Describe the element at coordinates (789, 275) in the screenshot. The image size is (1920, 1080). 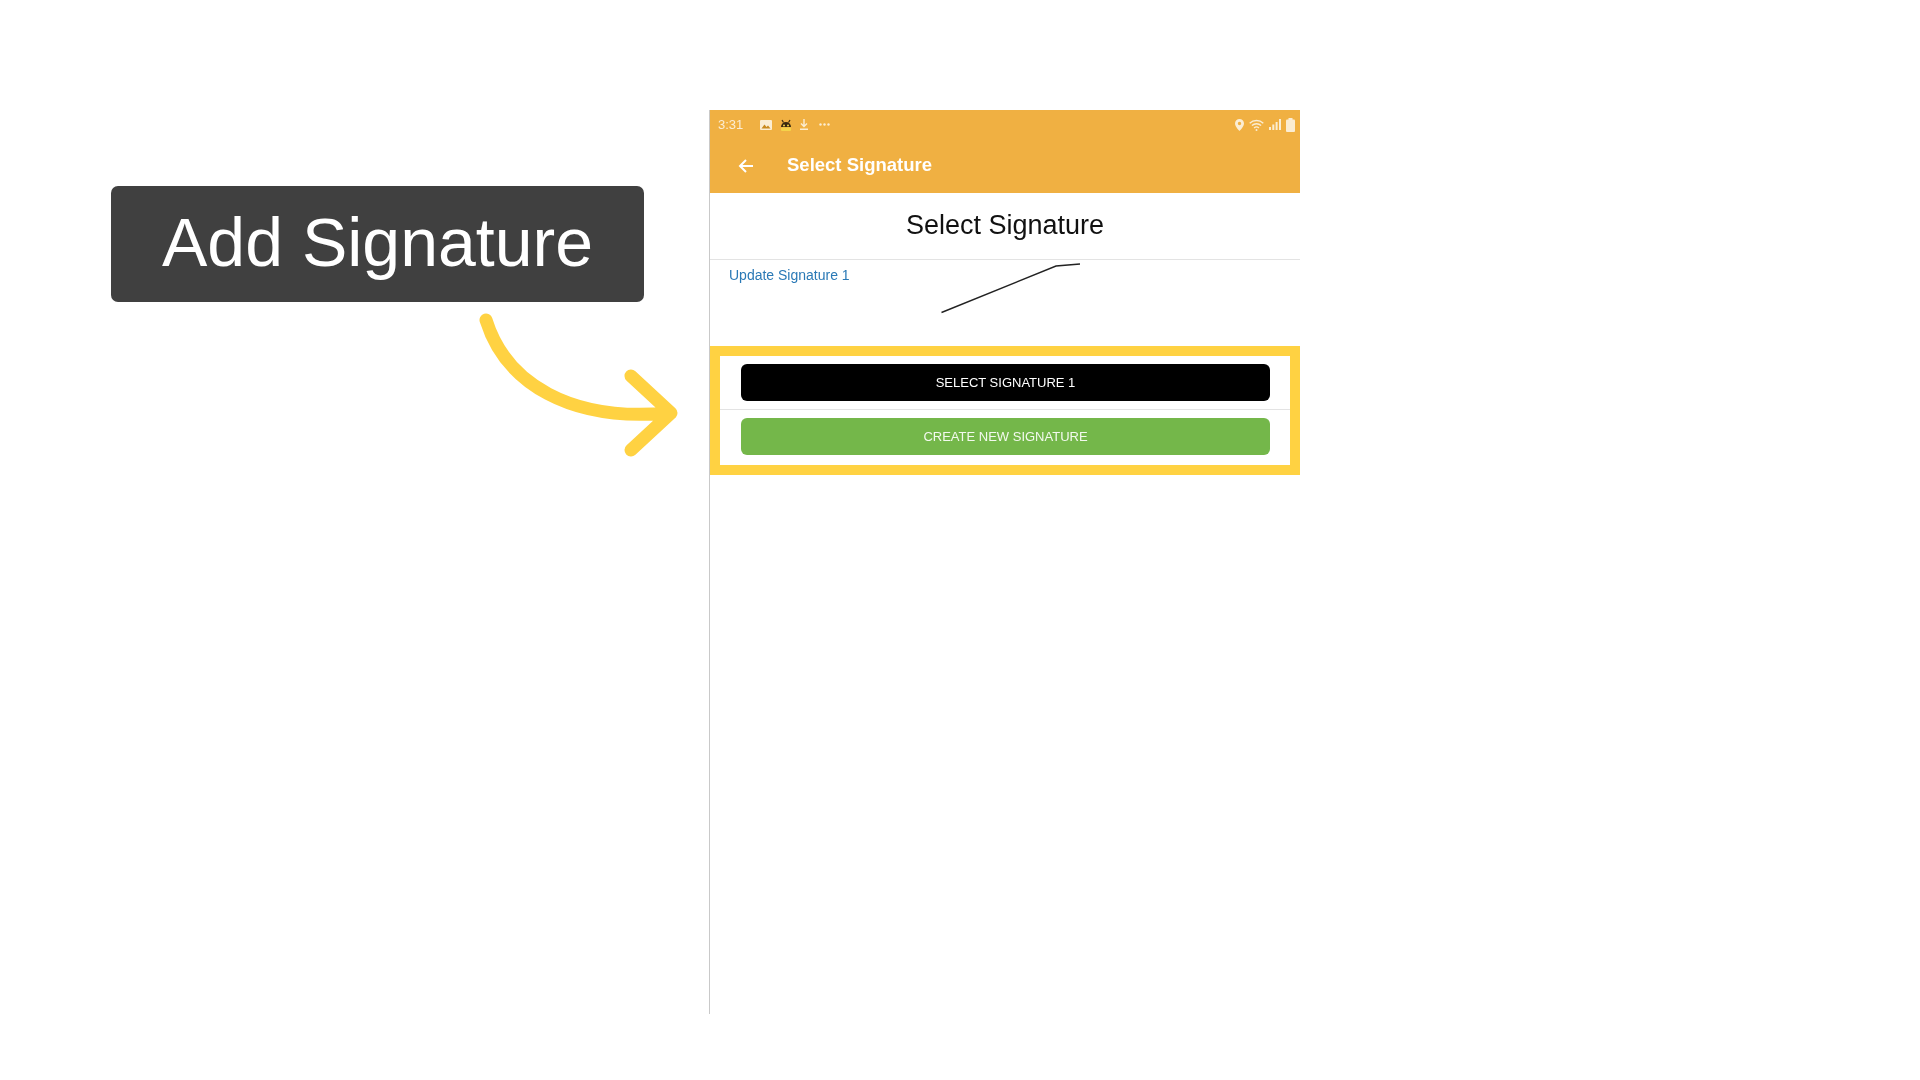
I see `update-signature-link: Update Signature 1` at that location.